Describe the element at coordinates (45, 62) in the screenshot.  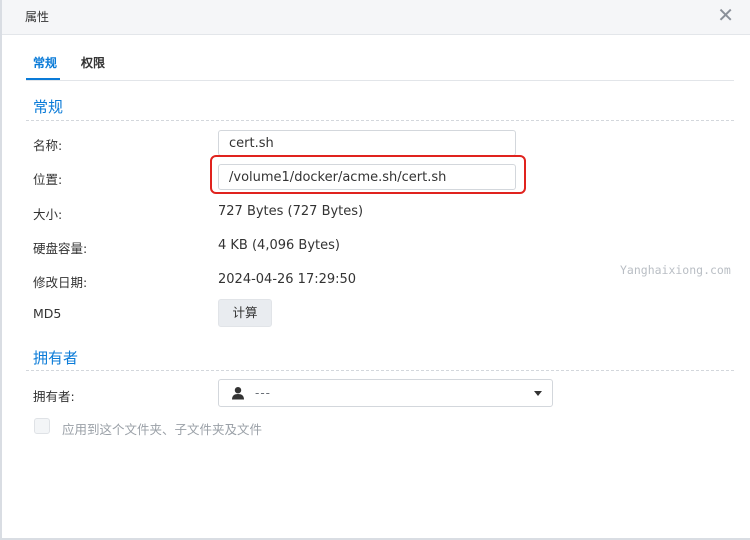
I see `tab-general: 常规` at that location.